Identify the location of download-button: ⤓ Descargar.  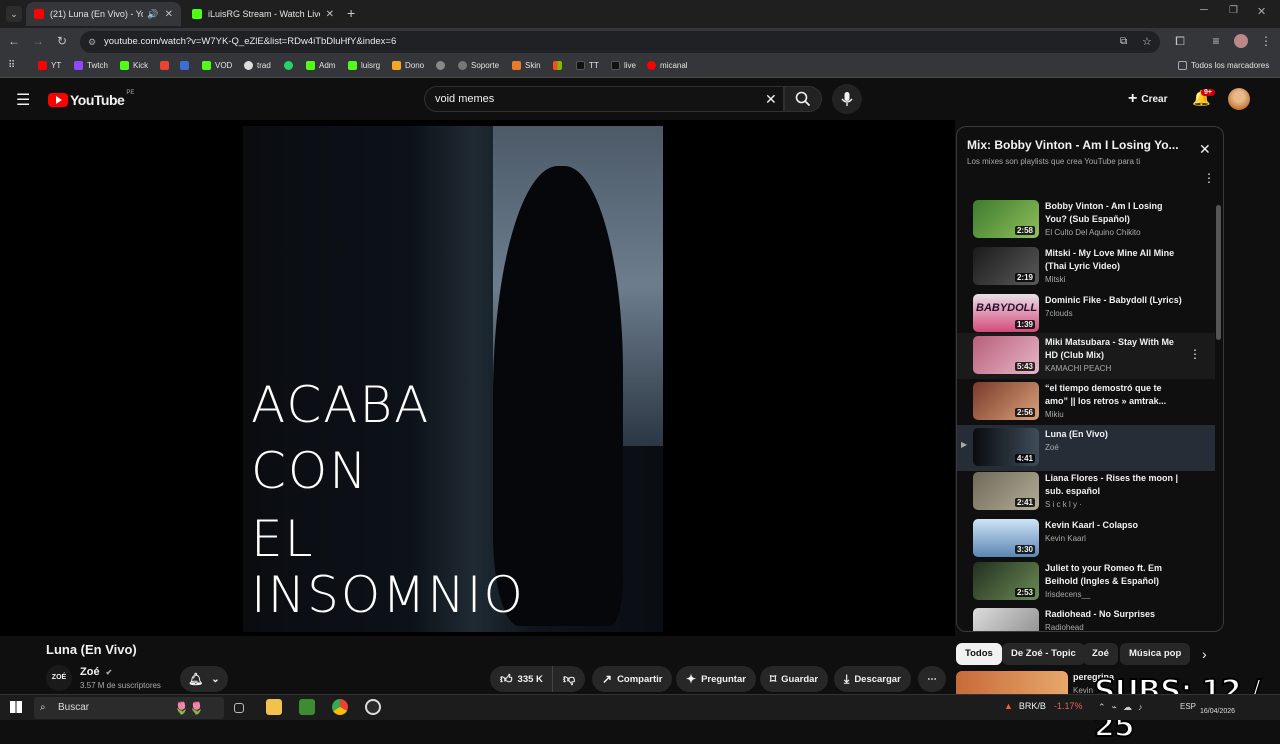
(872, 679).